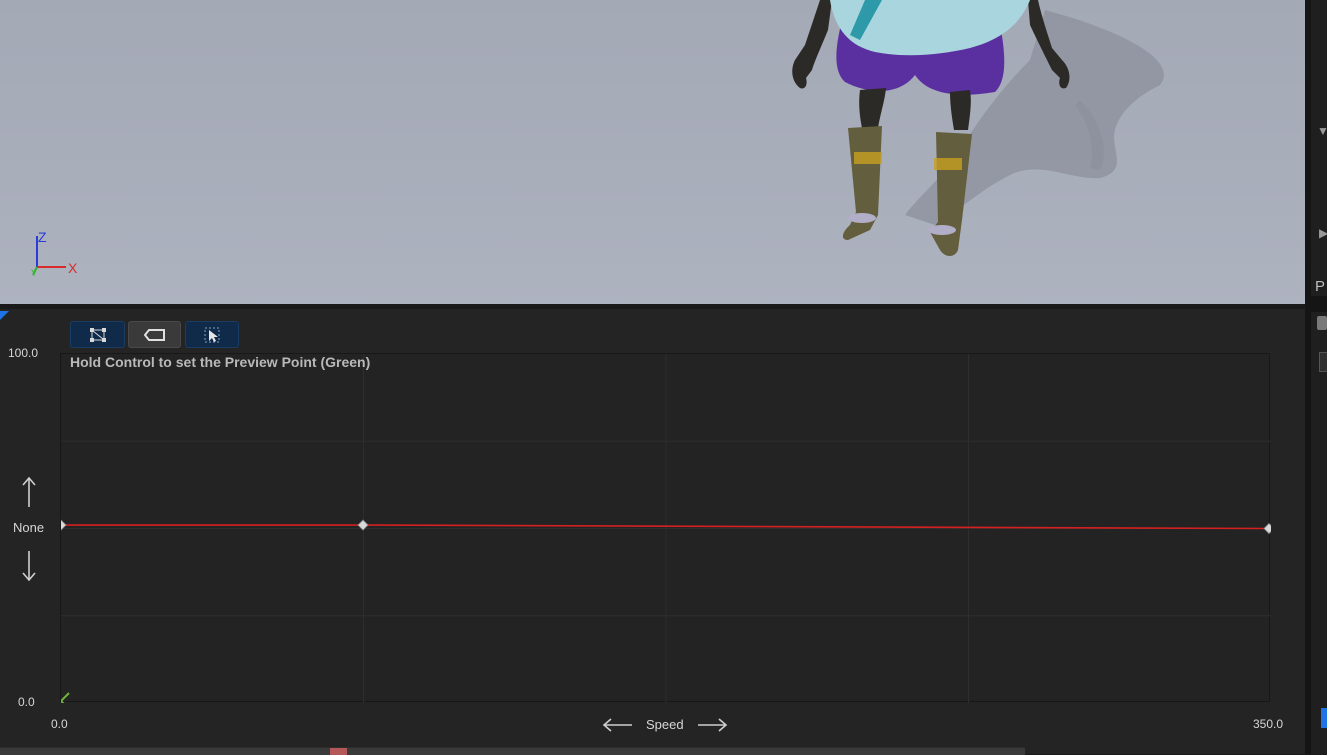 The image size is (1327, 755). I want to click on details-panel-edge: ▼ ▶ P, so click(1316, 377).